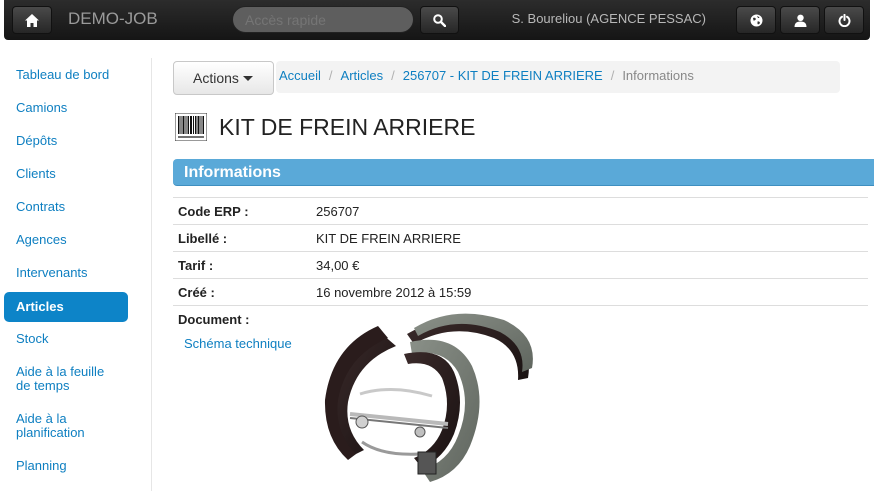 Image resolution: width=874 pixels, height=491 pixels. Describe the element at coordinates (388, 238) in the screenshot. I see `detail-value: KIT DE FREIN ARRIERE` at that location.